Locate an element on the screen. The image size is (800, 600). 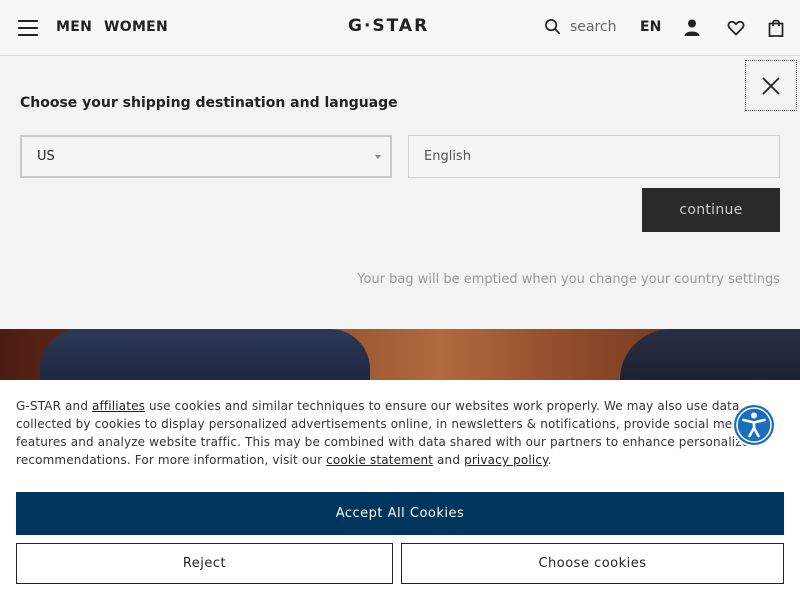
site-header: MEN WOMEN G·STAR search EN is located at coordinates (400, 28).